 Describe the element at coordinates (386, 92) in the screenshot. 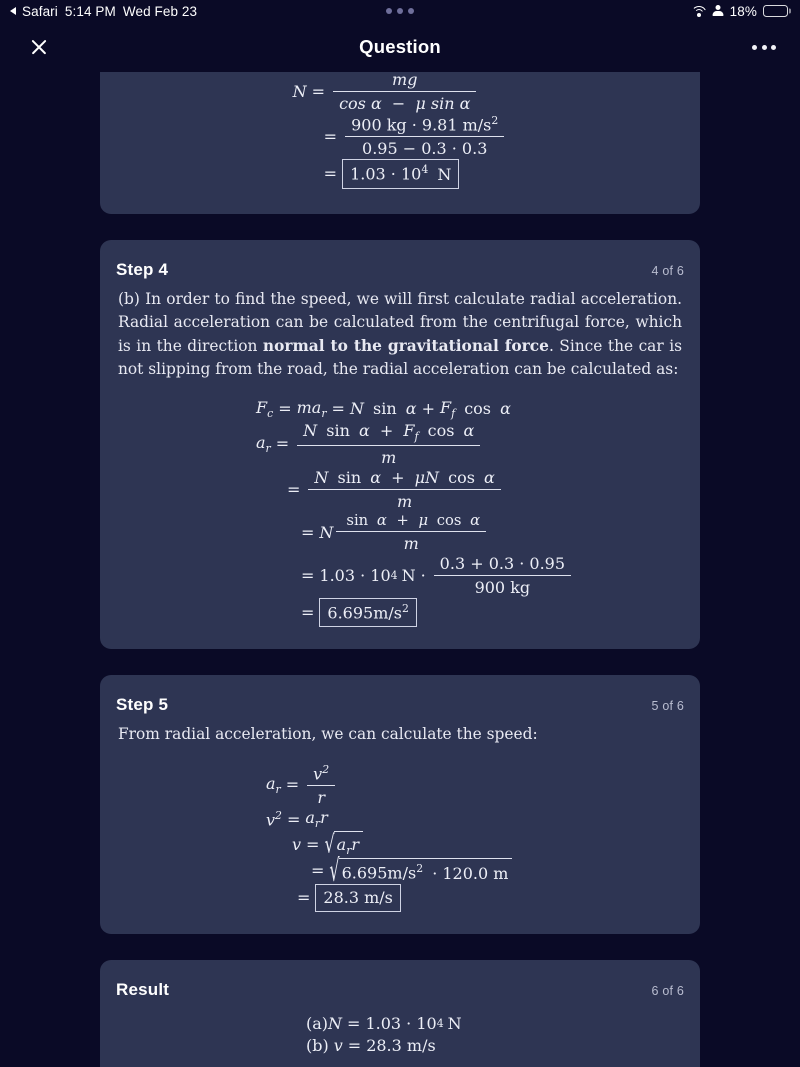

I see `math-line-normal-force: N = mg cos α − μ sin α` at that location.